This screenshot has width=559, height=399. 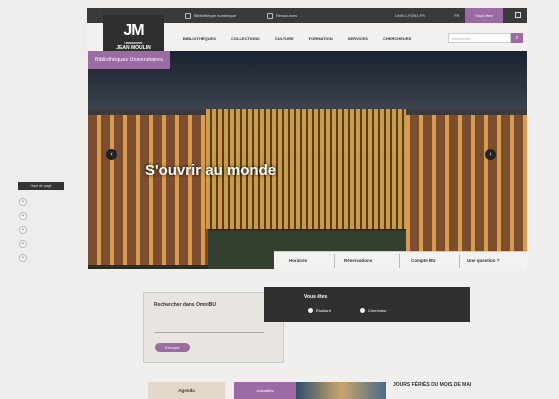 I want to click on omnibu-search-box: Rechercher dans OmniBU Envoyer, so click(x=213, y=327).